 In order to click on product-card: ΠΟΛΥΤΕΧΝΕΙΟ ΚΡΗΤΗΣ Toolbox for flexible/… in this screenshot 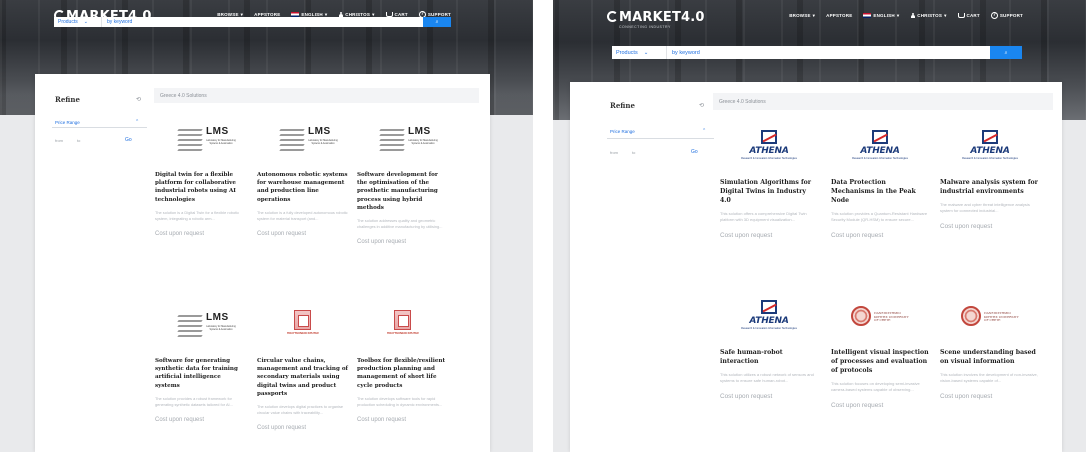, I will do `click(403, 366)`.